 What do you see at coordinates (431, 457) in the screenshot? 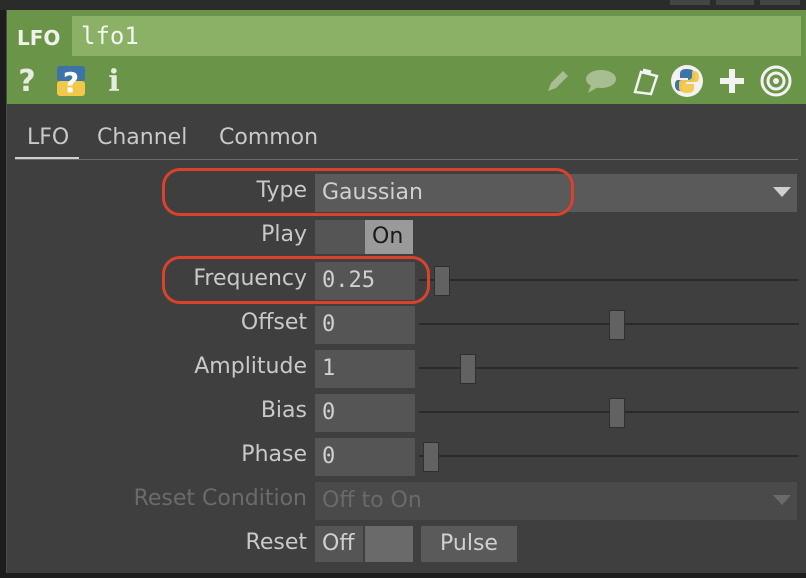
I see `phase-slider-handle` at bounding box center [431, 457].